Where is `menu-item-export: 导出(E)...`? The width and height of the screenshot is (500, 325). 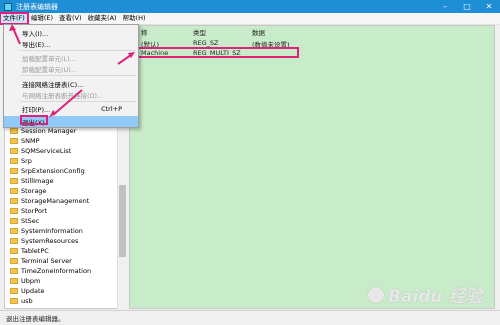
menu-item-export: 导出(E)... is located at coordinates (71, 43).